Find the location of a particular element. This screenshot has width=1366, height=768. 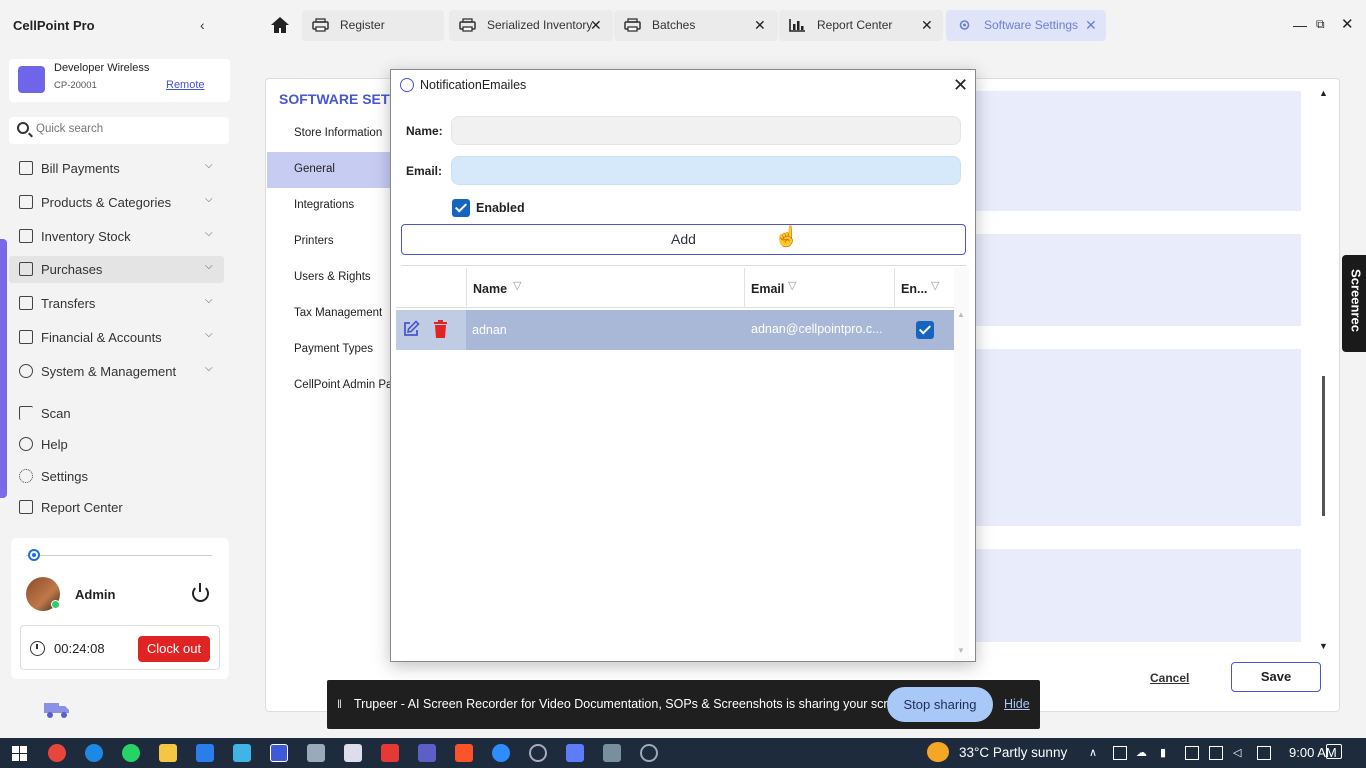

settings-nav-store-information: Store Information is located at coordinates (329, 134).